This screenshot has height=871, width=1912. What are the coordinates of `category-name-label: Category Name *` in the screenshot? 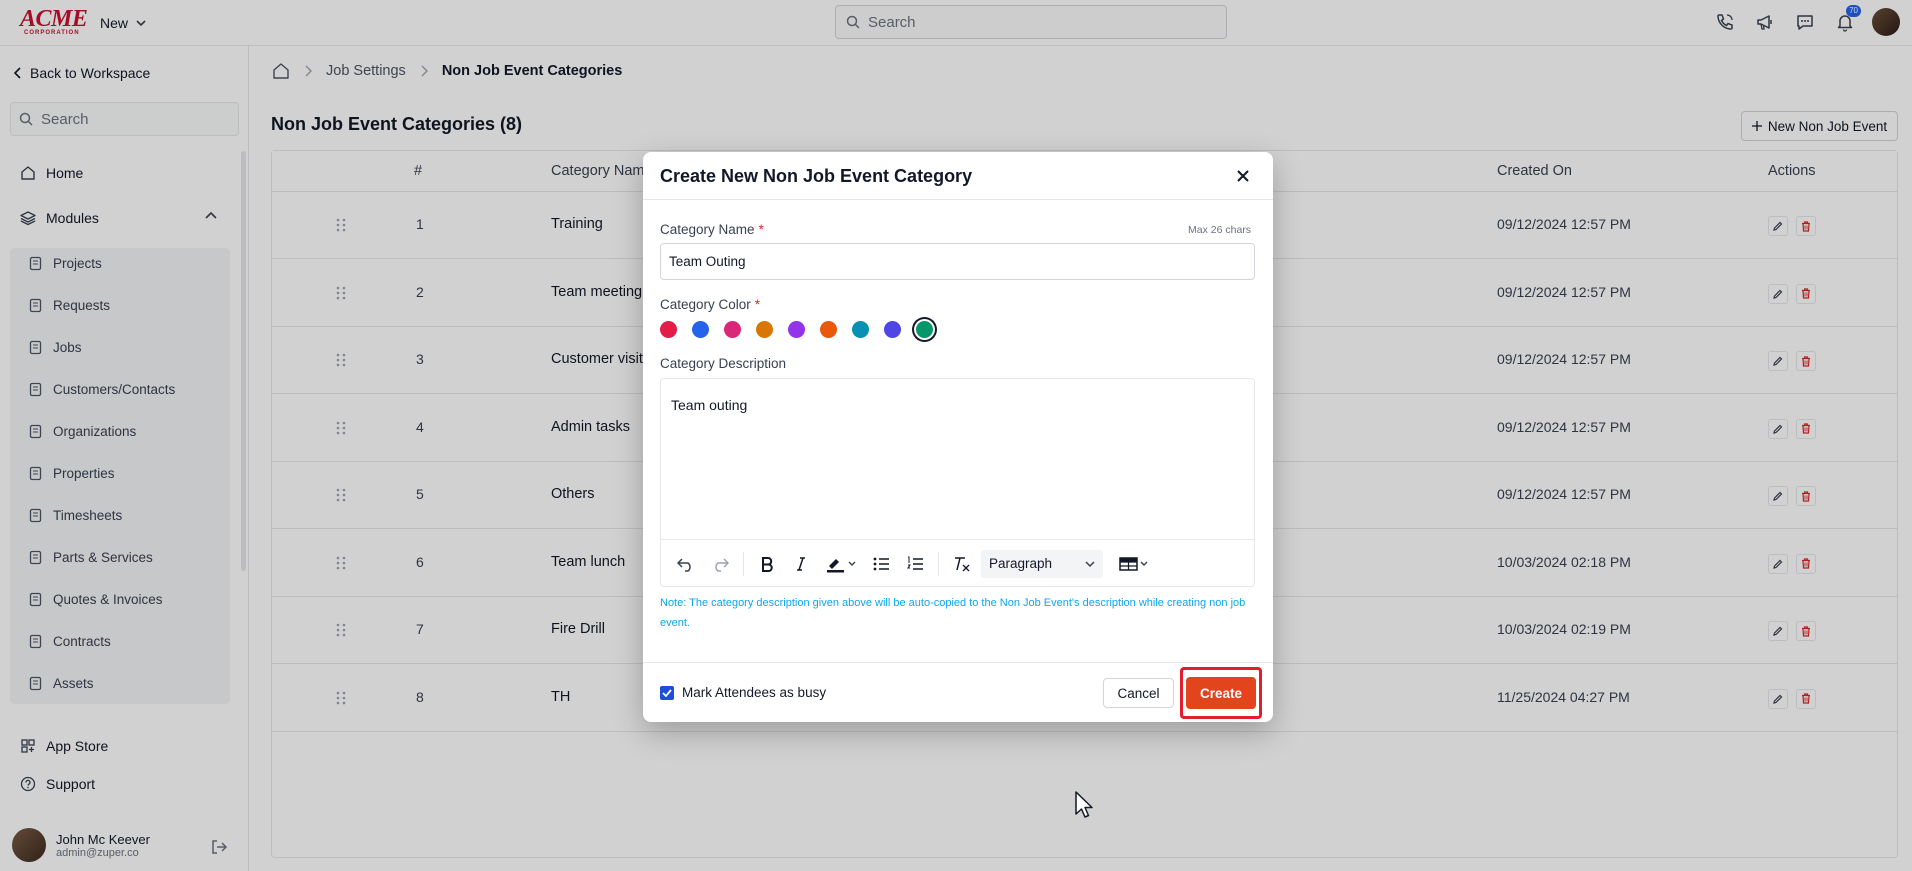 It's located at (712, 229).